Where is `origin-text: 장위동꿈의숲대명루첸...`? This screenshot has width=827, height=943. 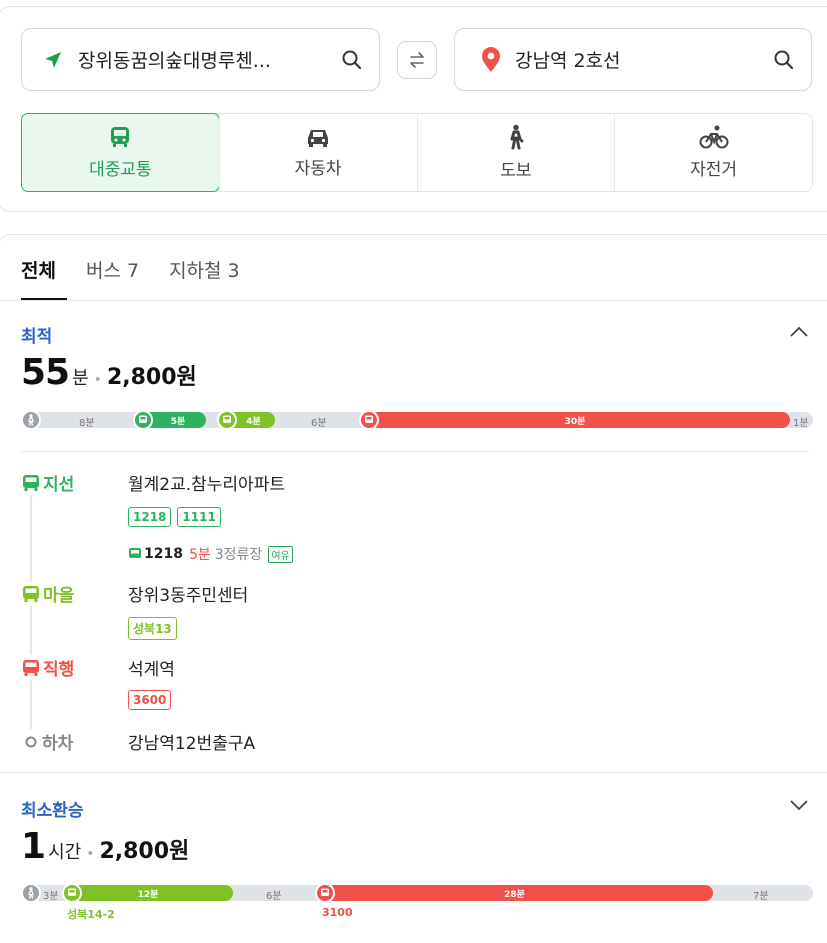
origin-text: 장위동꿈의숲대명루첸... is located at coordinates (174, 61).